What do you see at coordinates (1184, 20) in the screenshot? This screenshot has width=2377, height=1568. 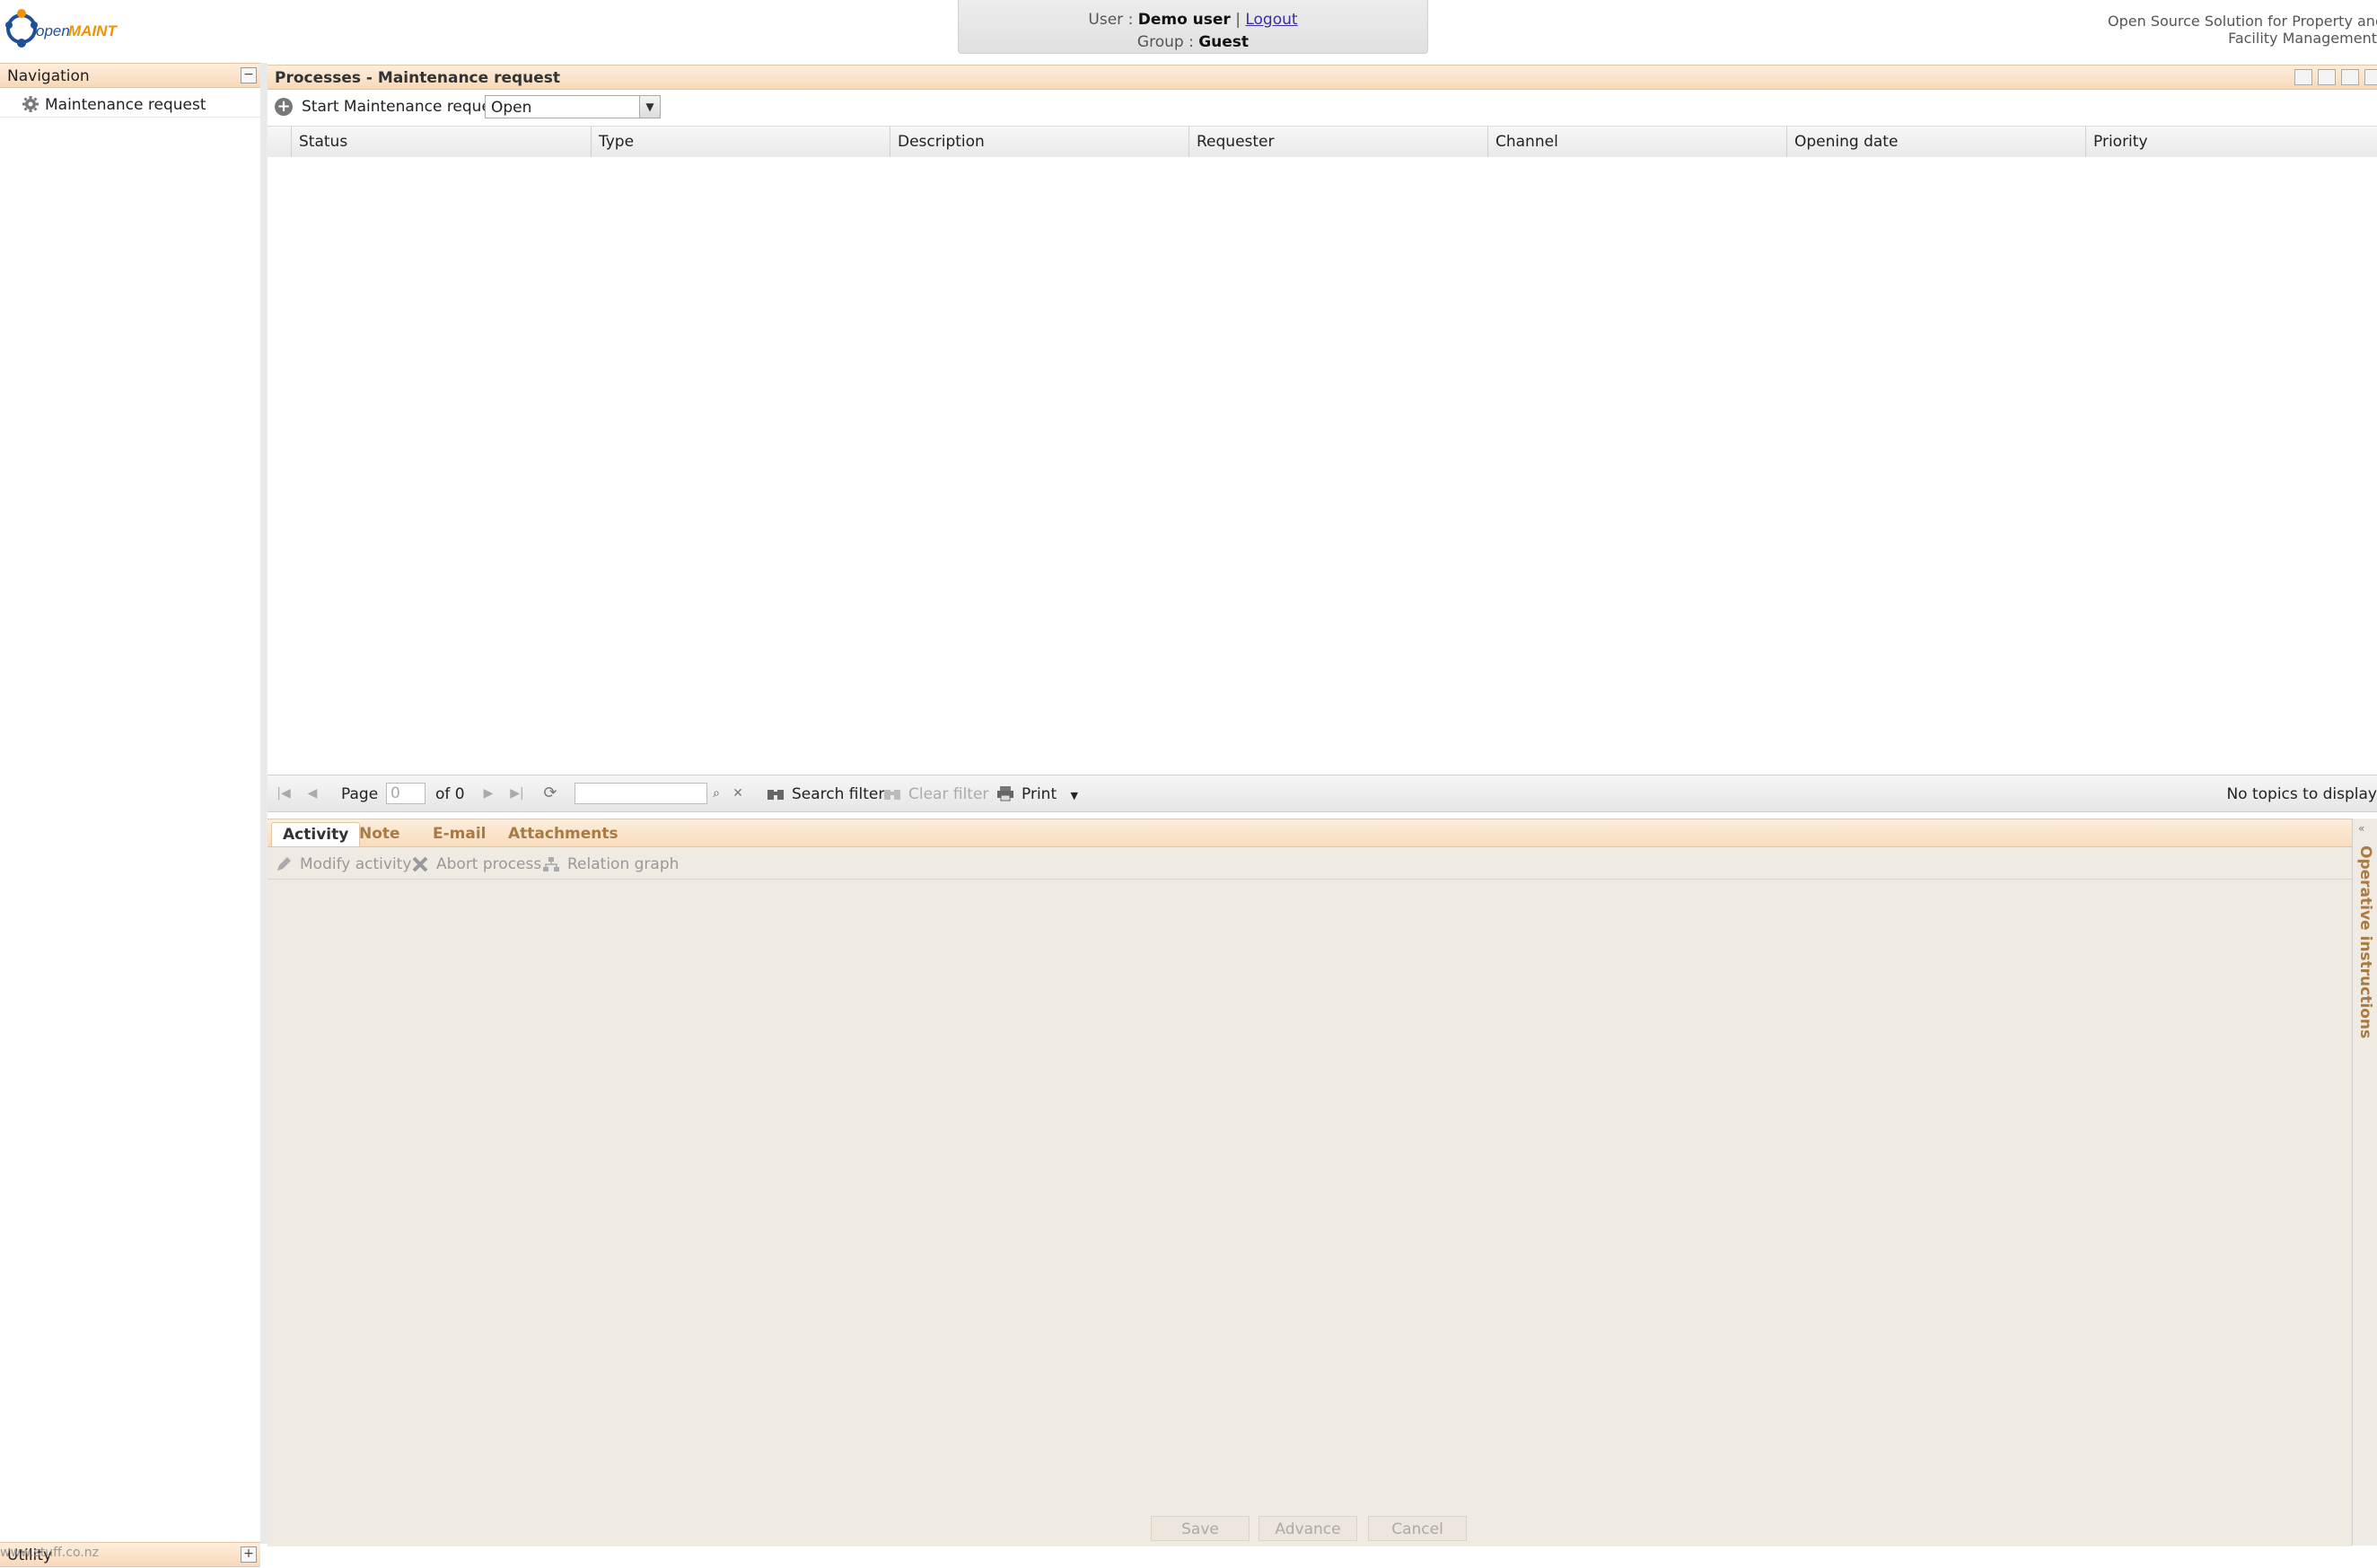 I see `user-name: Demo user` at bounding box center [1184, 20].